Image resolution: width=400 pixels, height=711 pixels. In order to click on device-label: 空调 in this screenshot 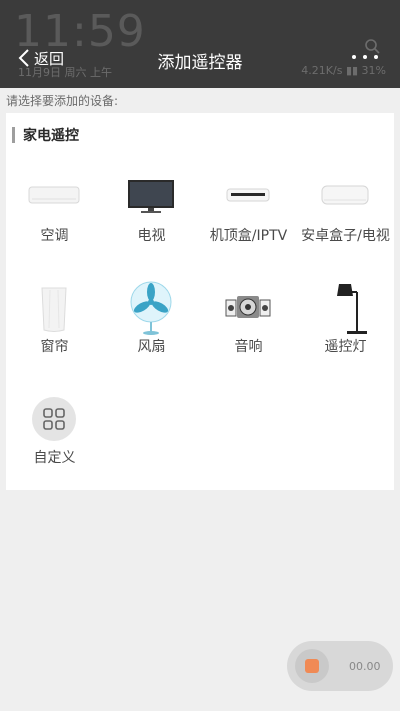, I will do `click(54, 236)`.